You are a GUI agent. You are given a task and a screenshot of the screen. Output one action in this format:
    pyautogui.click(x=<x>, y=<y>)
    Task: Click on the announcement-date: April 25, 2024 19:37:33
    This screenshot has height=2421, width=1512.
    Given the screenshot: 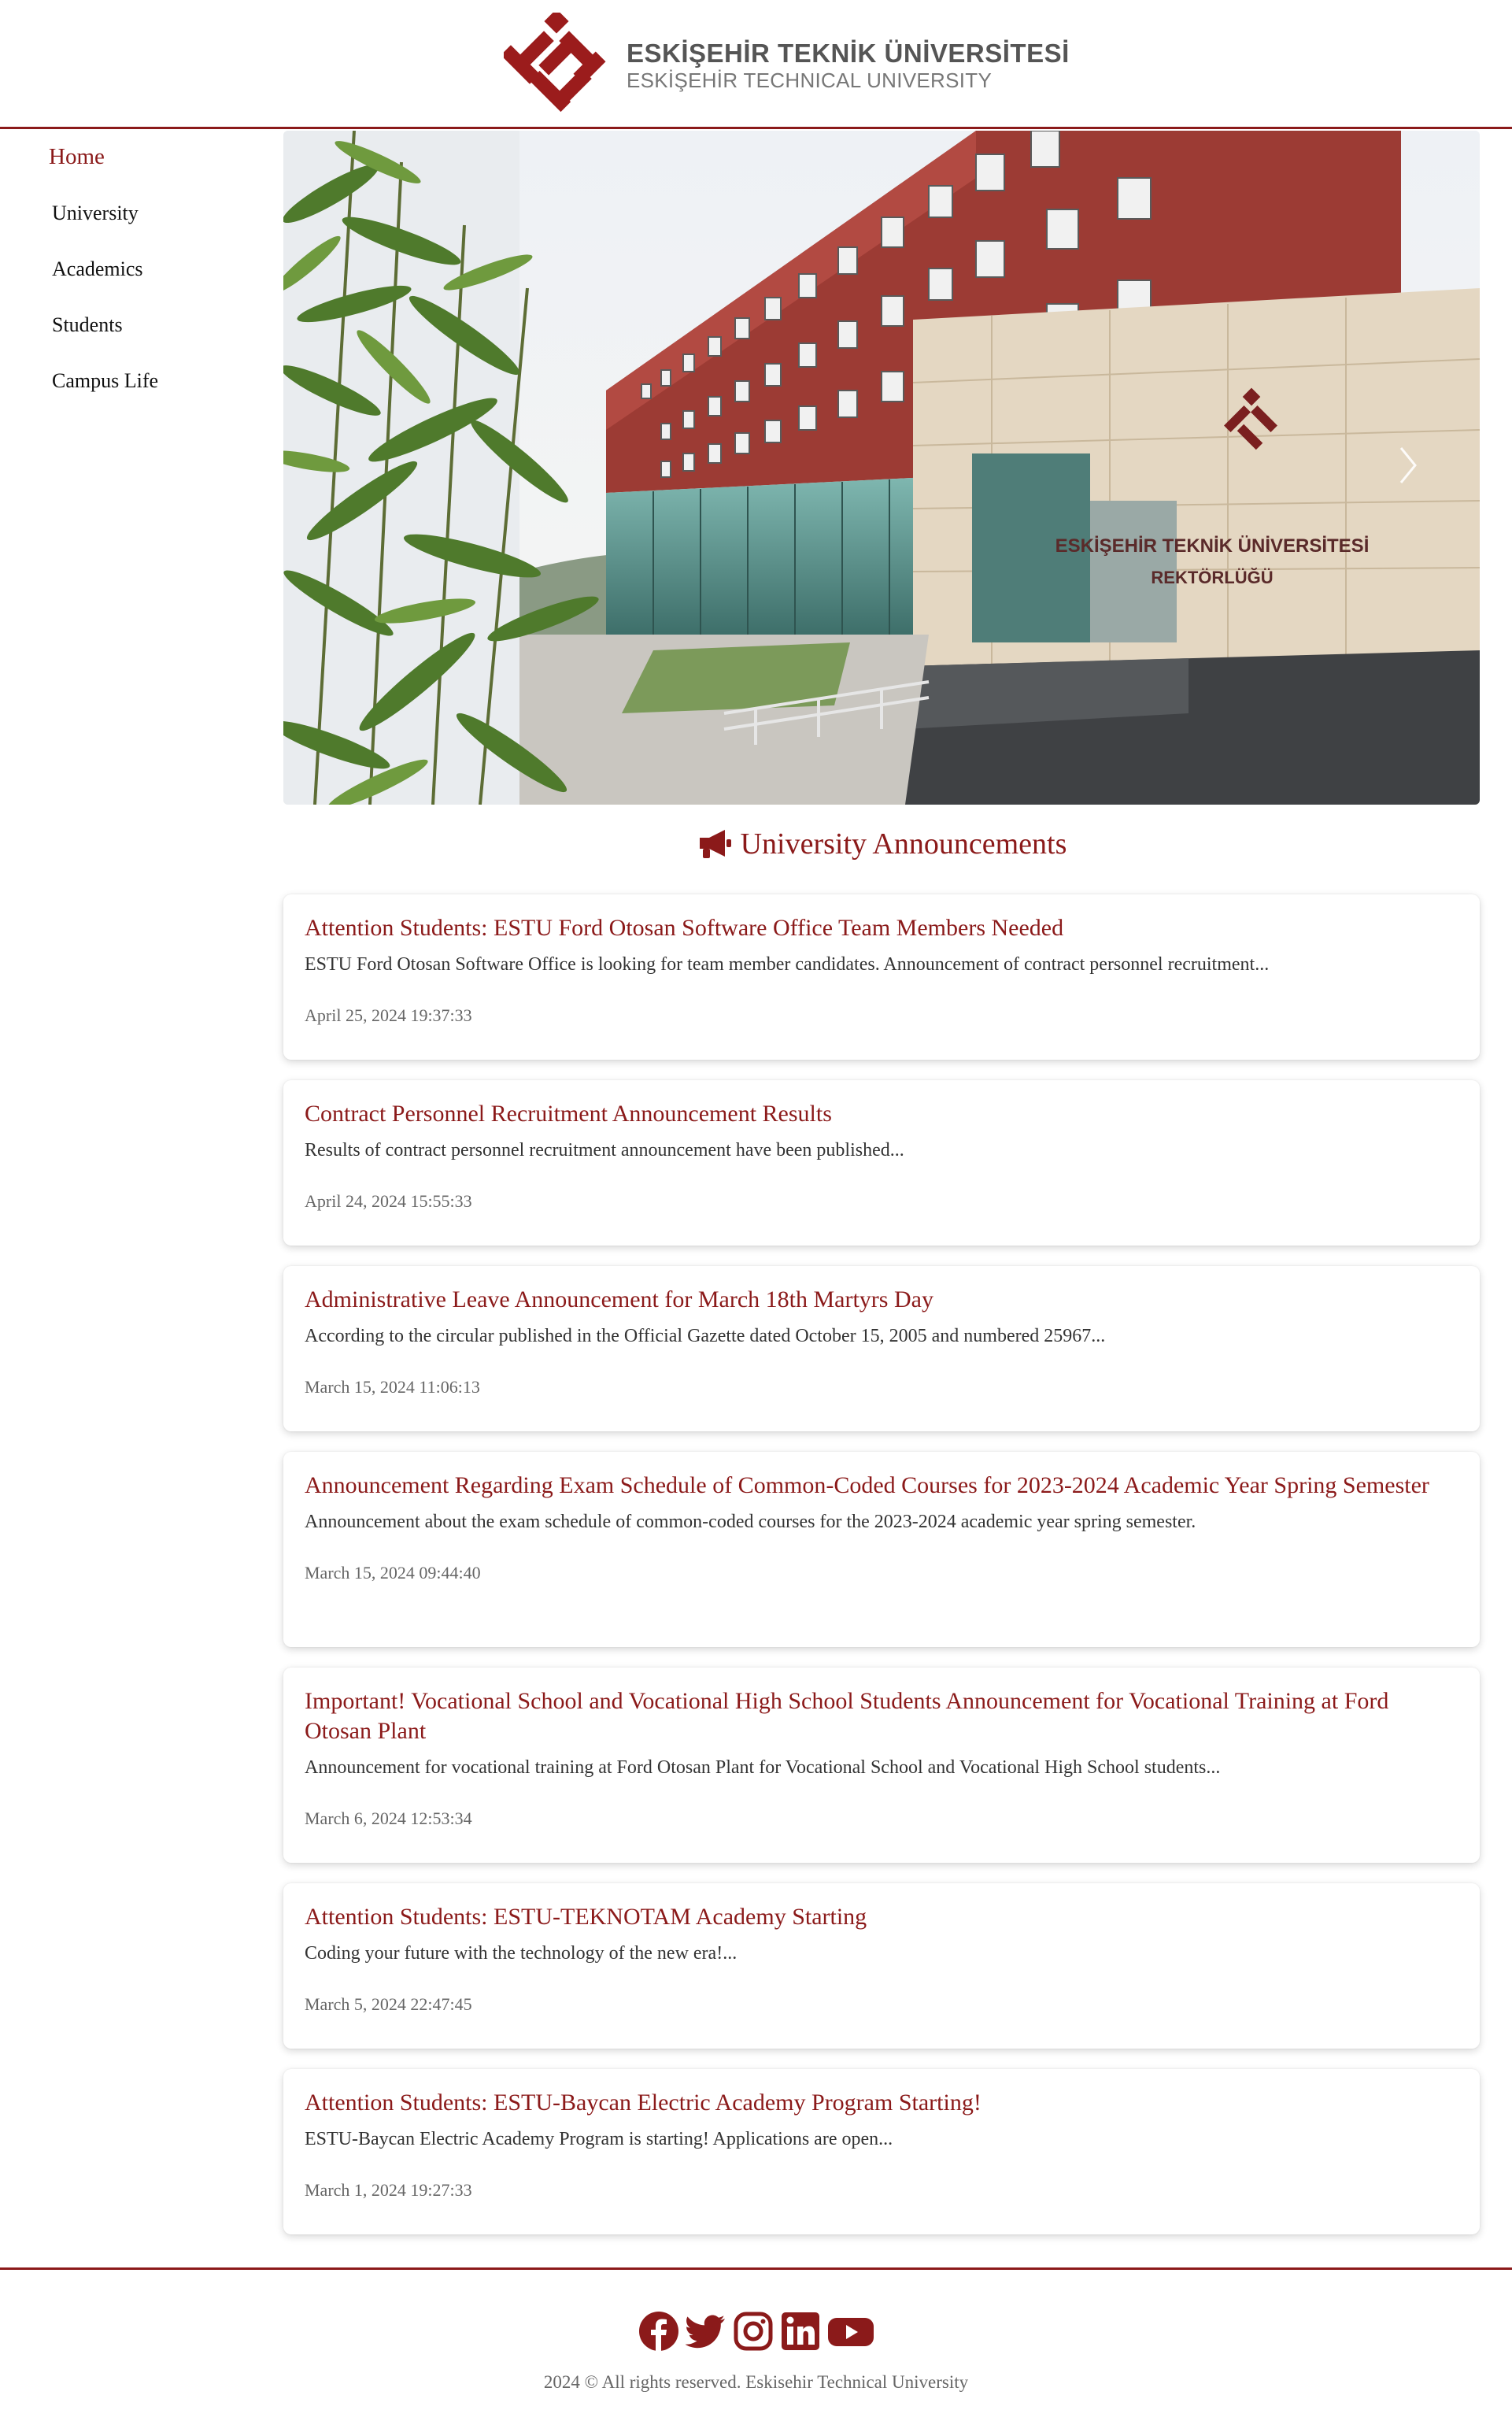 What is the action you would take?
    pyautogui.click(x=389, y=1015)
    